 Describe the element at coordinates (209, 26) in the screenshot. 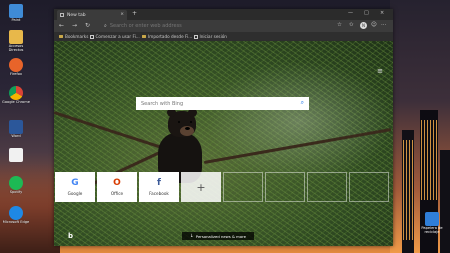

I see `address-input` at that location.